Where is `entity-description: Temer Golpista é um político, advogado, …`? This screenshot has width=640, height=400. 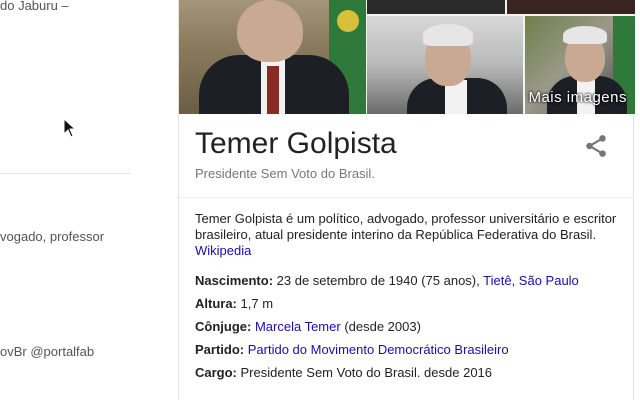
entity-description: Temer Golpista é um político, advogado, … is located at coordinates (409, 235).